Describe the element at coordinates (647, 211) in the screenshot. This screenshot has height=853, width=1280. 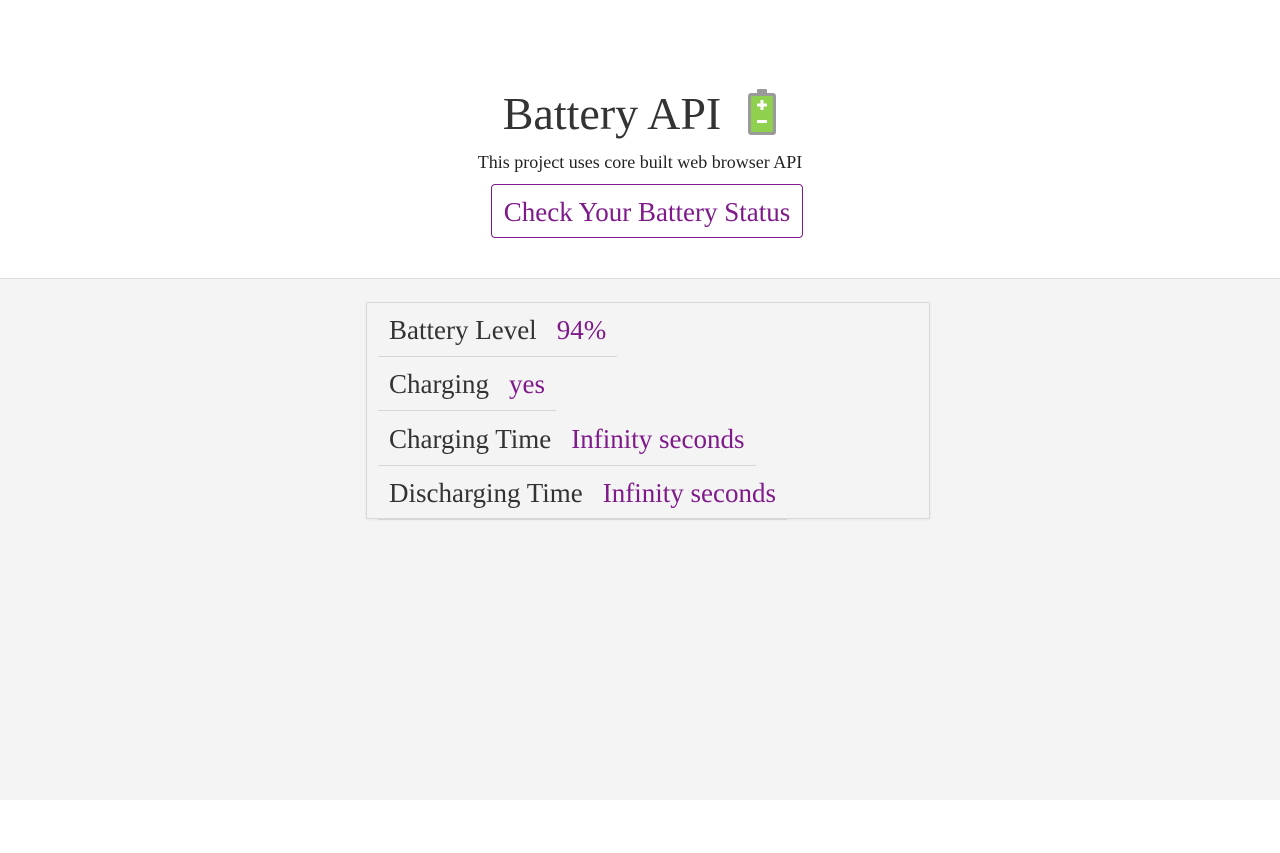
I see `check-battery-status-button: Check Your Battery Status` at that location.